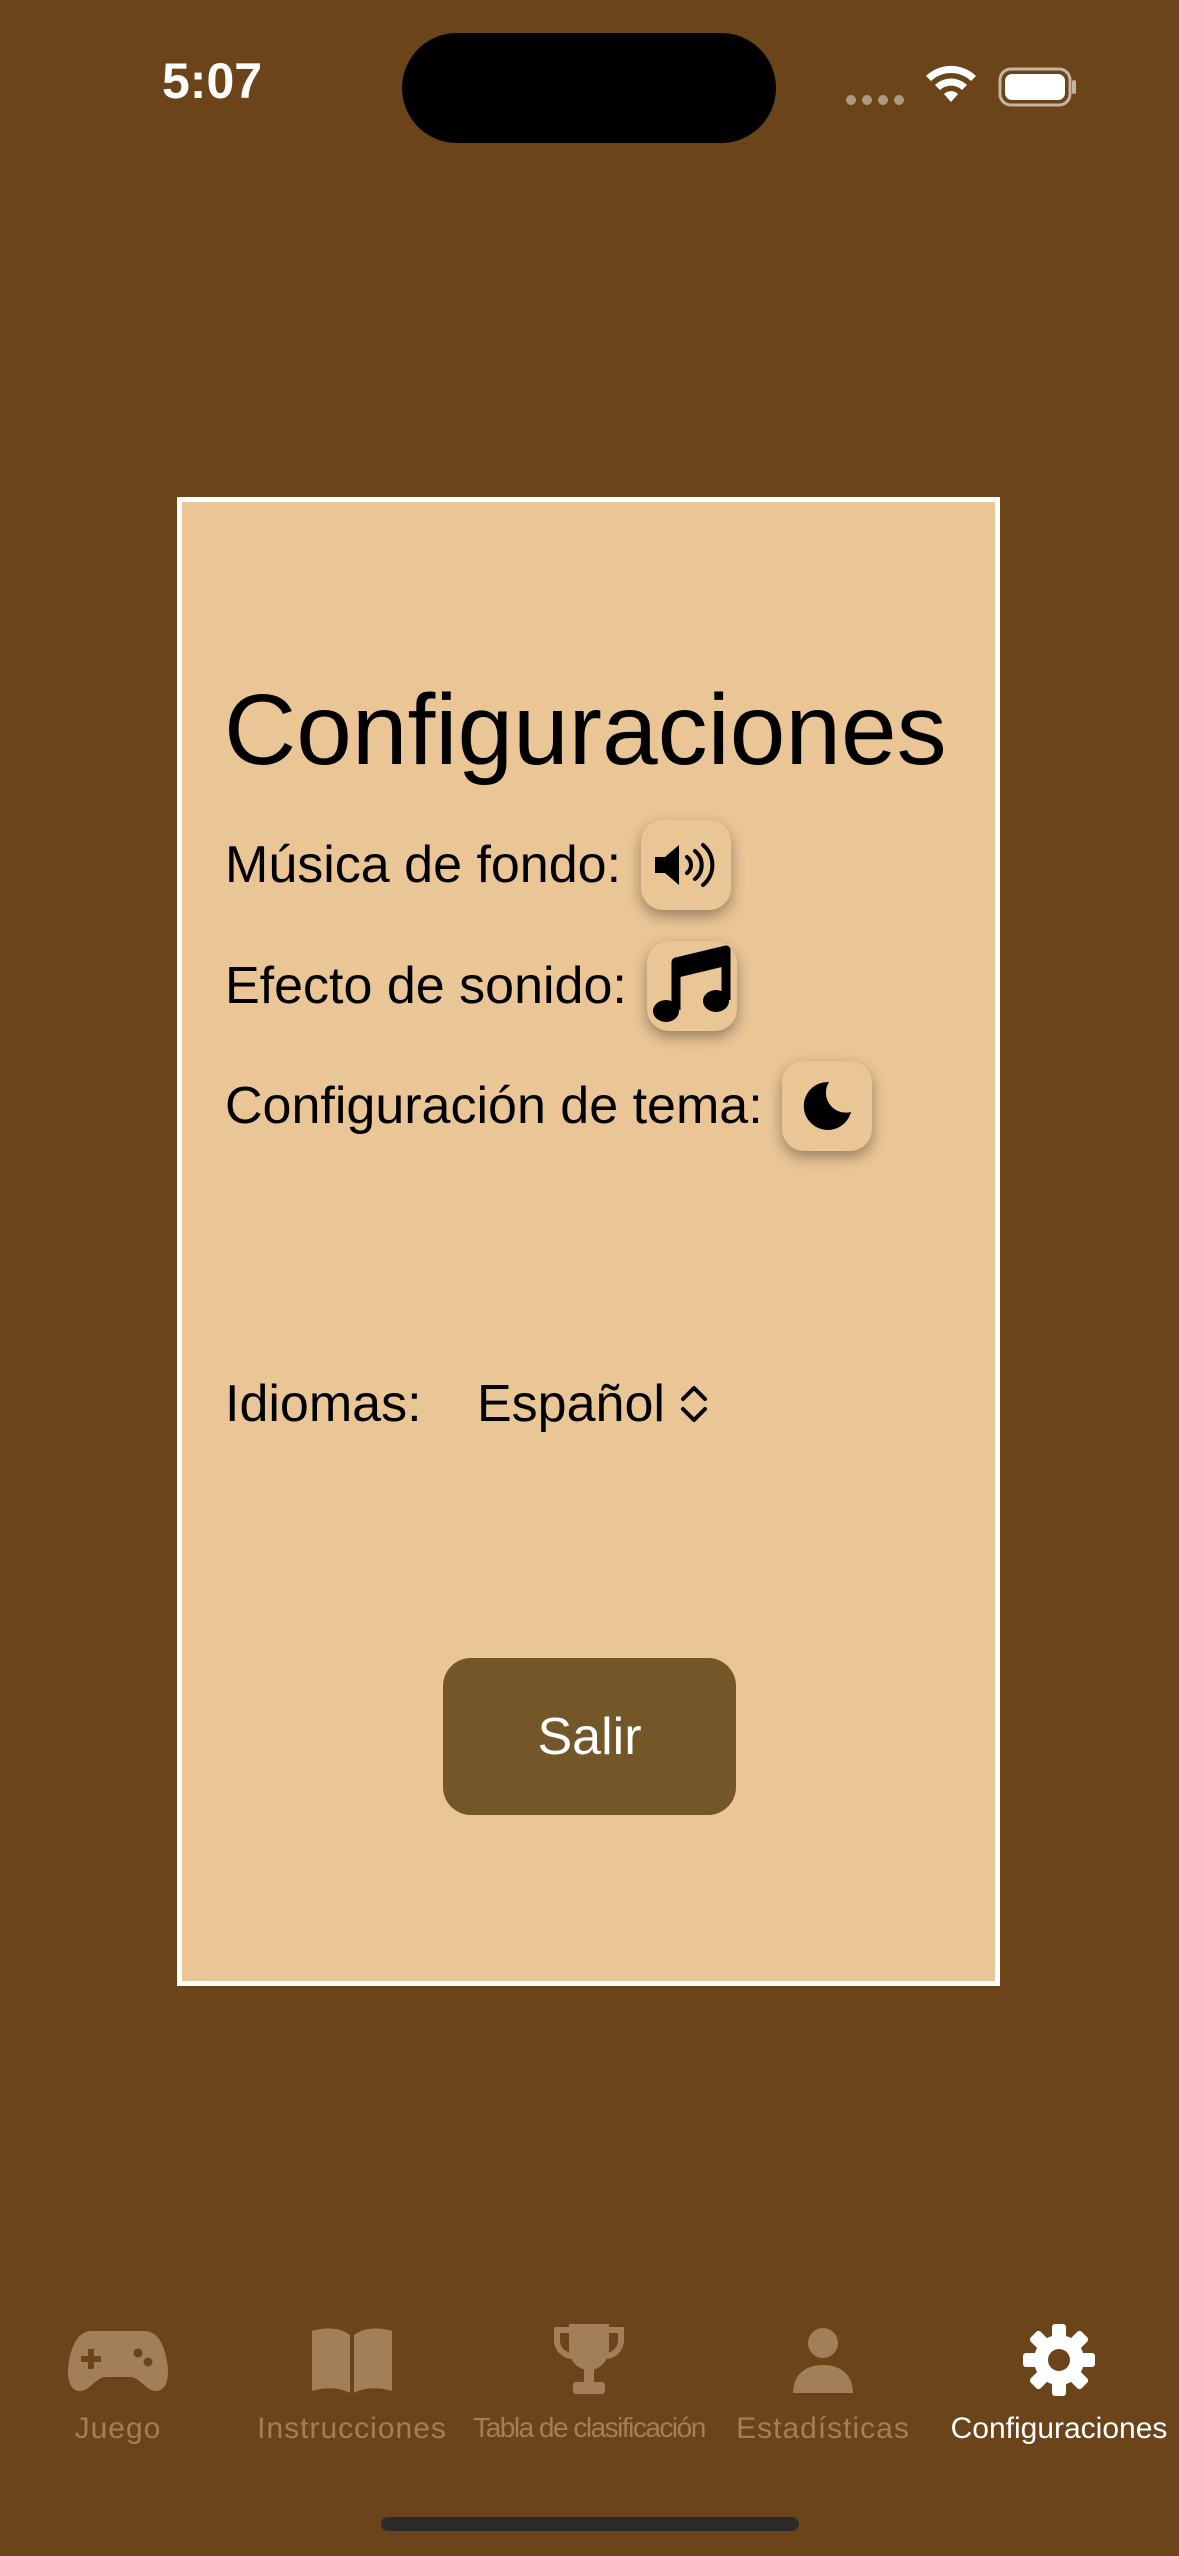 The height and width of the screenshot is (2556, 1179). Describe the element at coordinates (589, 88) in the screenshot. I see `dynamic-island` at that location.